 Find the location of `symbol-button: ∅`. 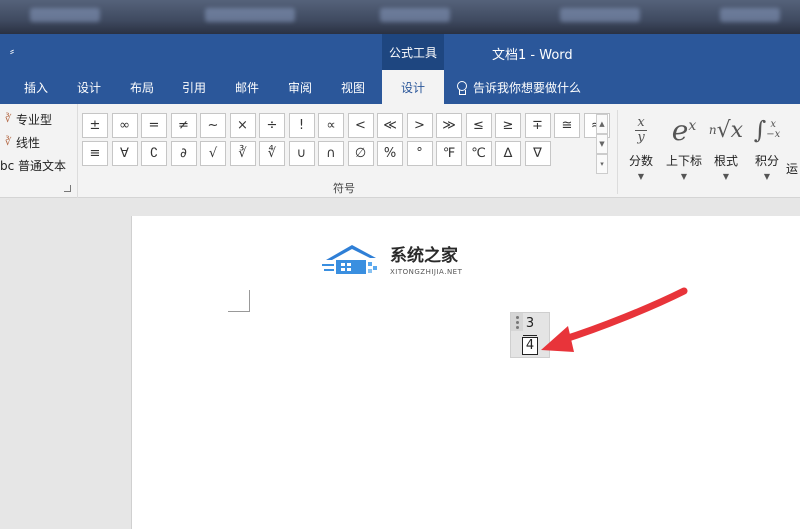

symbol-button: ∅ is located at coordinates (360, 153).